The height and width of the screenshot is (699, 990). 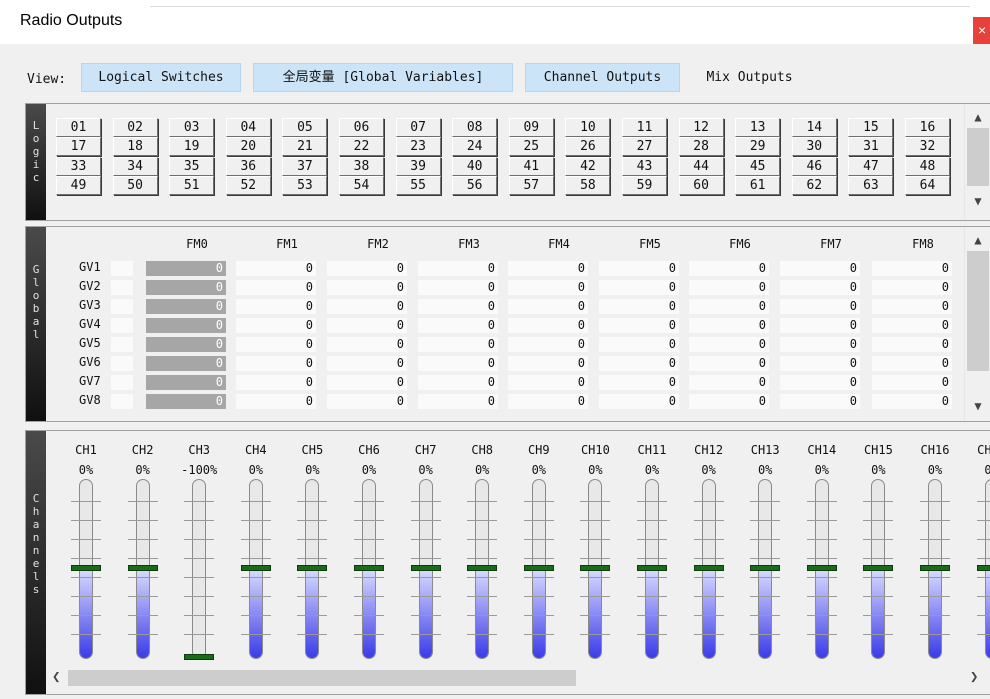 I want to click on logic-tab: Logic, so click(x=36, y=162).